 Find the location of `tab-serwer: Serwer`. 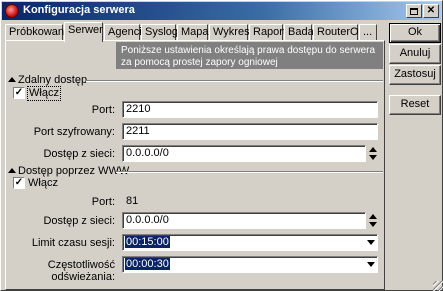

tab-serwer: Serwer is located at coordinates (83, 32).